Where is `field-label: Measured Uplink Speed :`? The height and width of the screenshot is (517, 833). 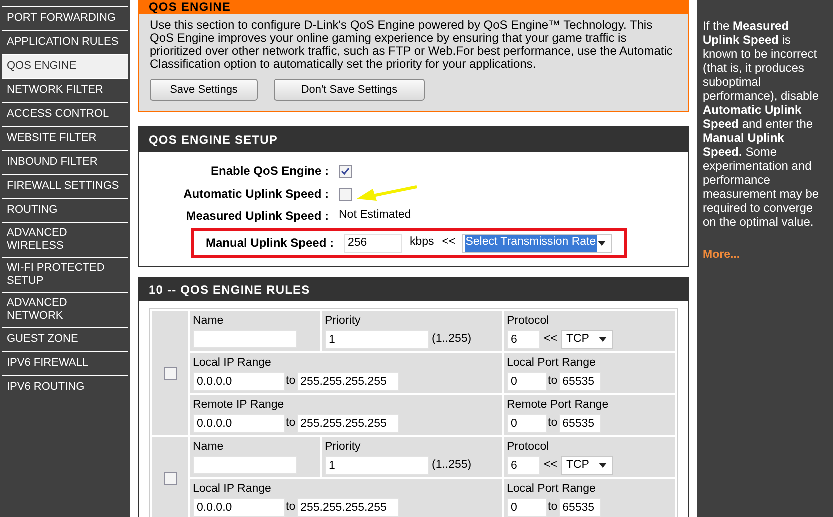 field-label: Measured Uplink Speed : is located at coordinates (257, 216).